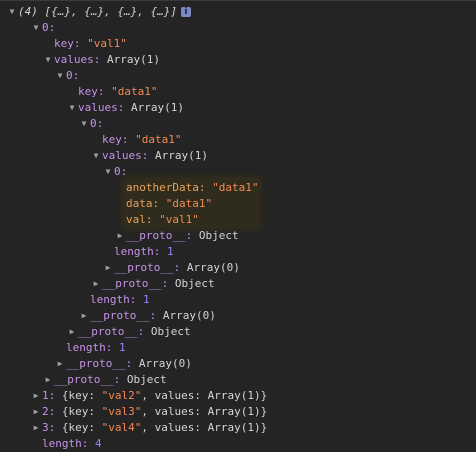 This screenshot has height=452, width=476. I want to click on tree-row-item2: ▶ 2: {key: "val3", values: Array(1)}, so click(149, 412).